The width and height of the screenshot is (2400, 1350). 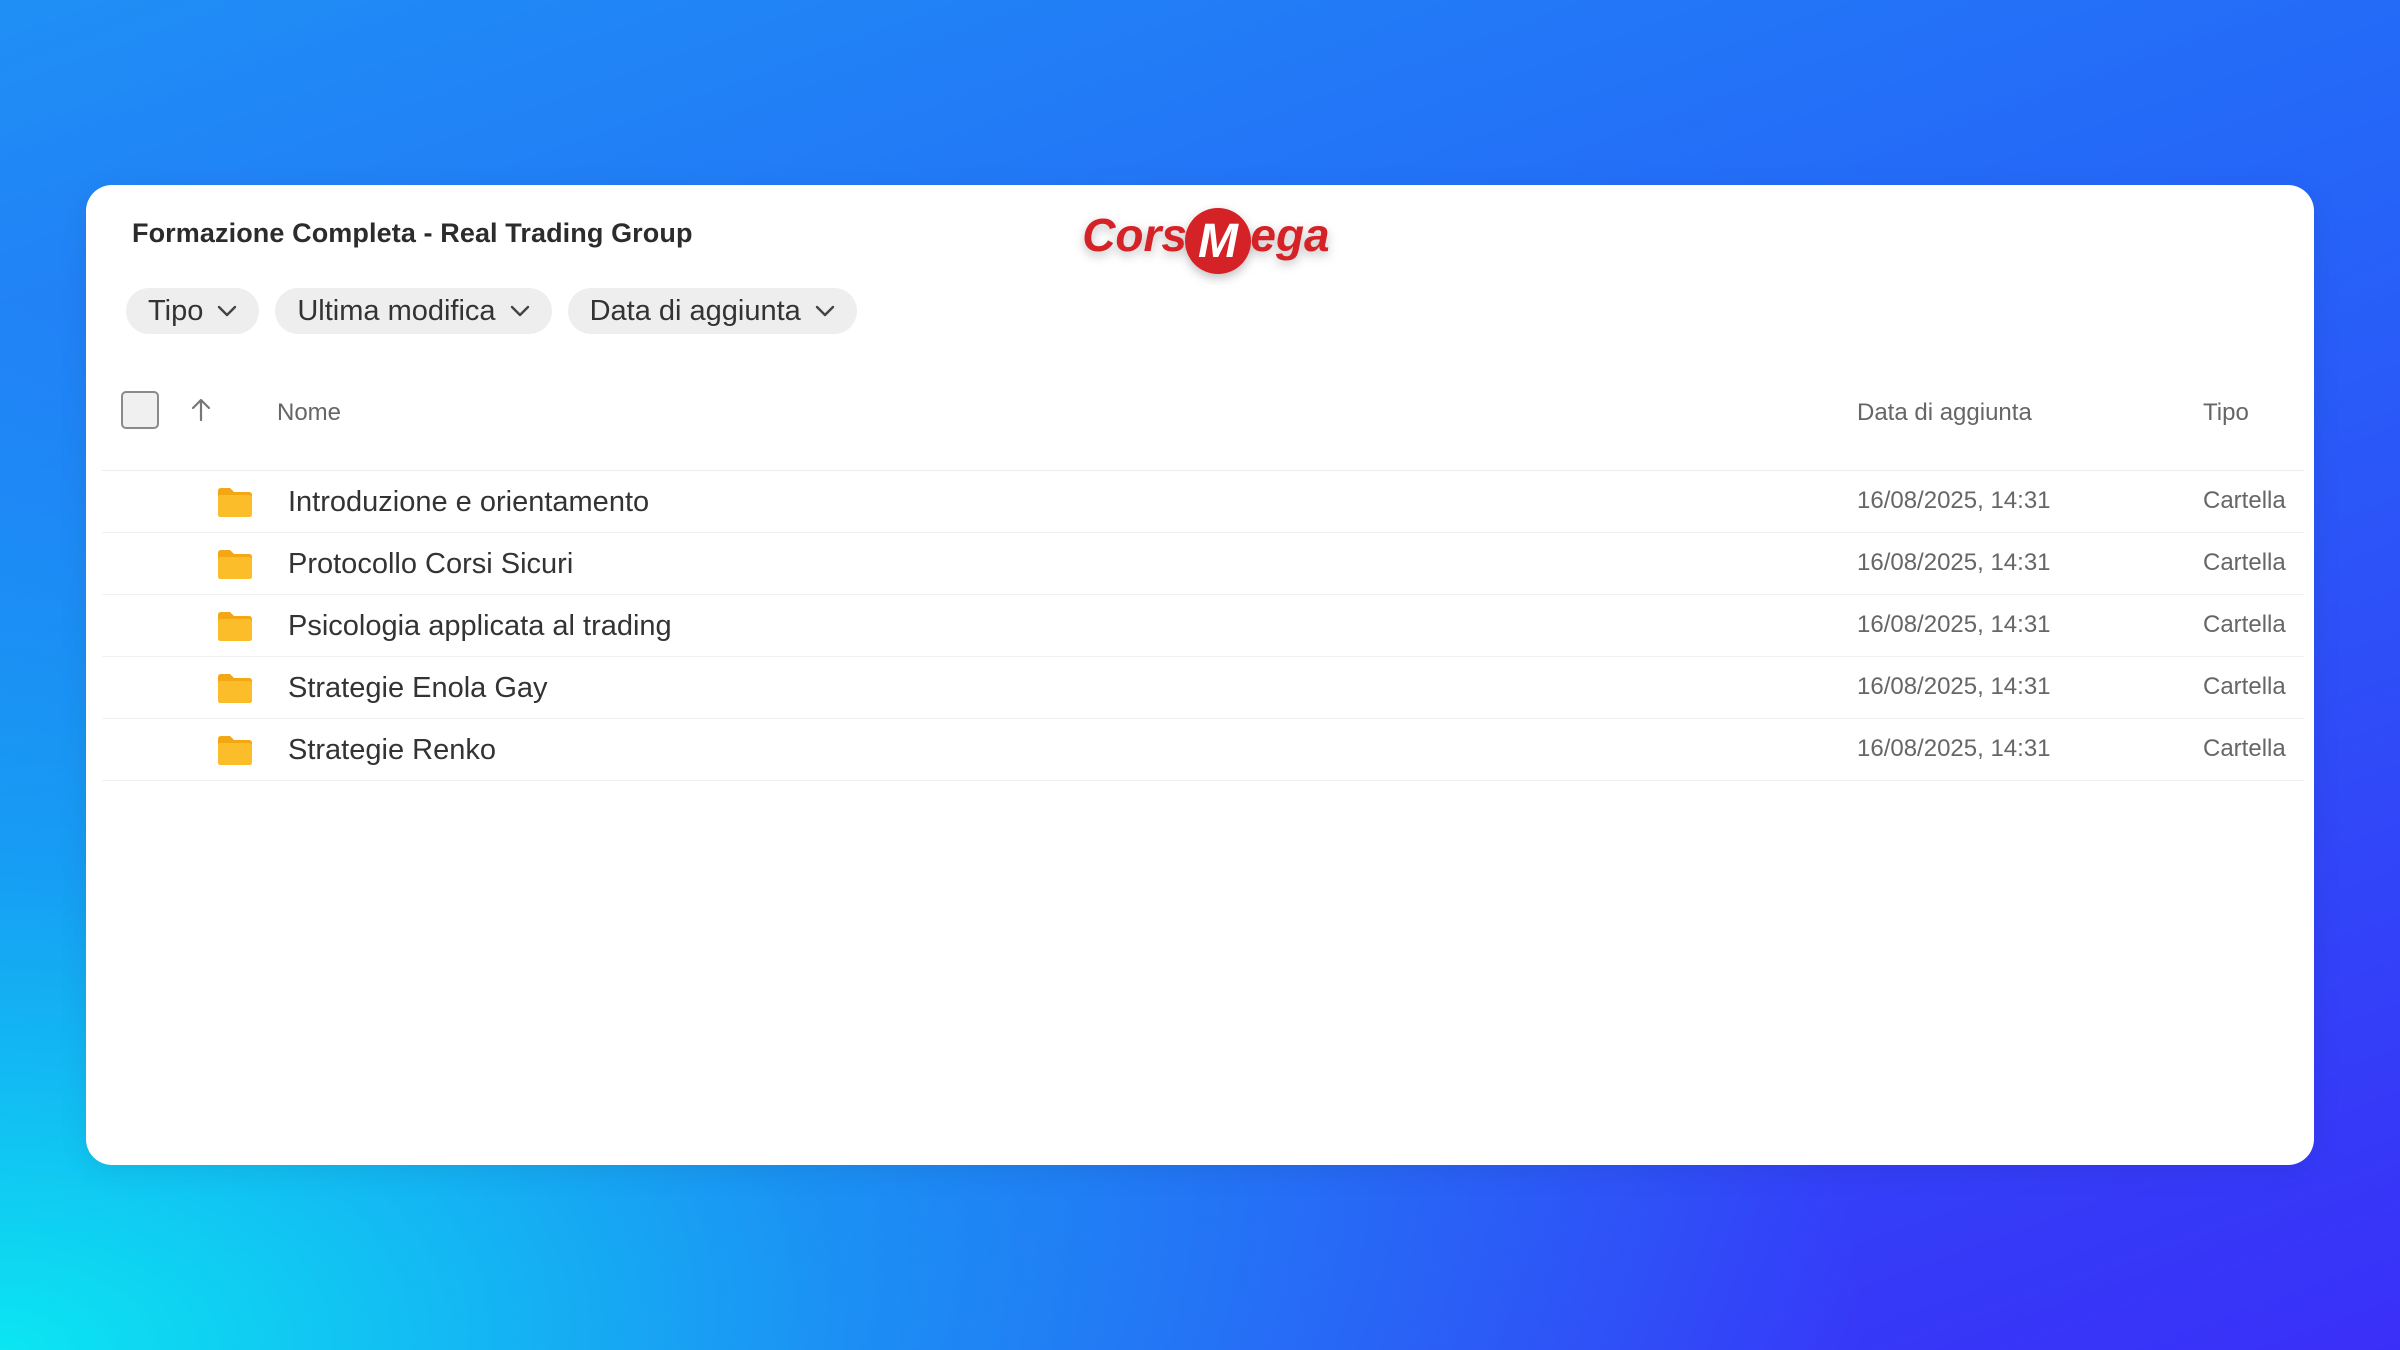 What do you see at coordinates (201, 410) in the screenshot?
I see `arrow-up-icon` at bounding box center [201, 410].